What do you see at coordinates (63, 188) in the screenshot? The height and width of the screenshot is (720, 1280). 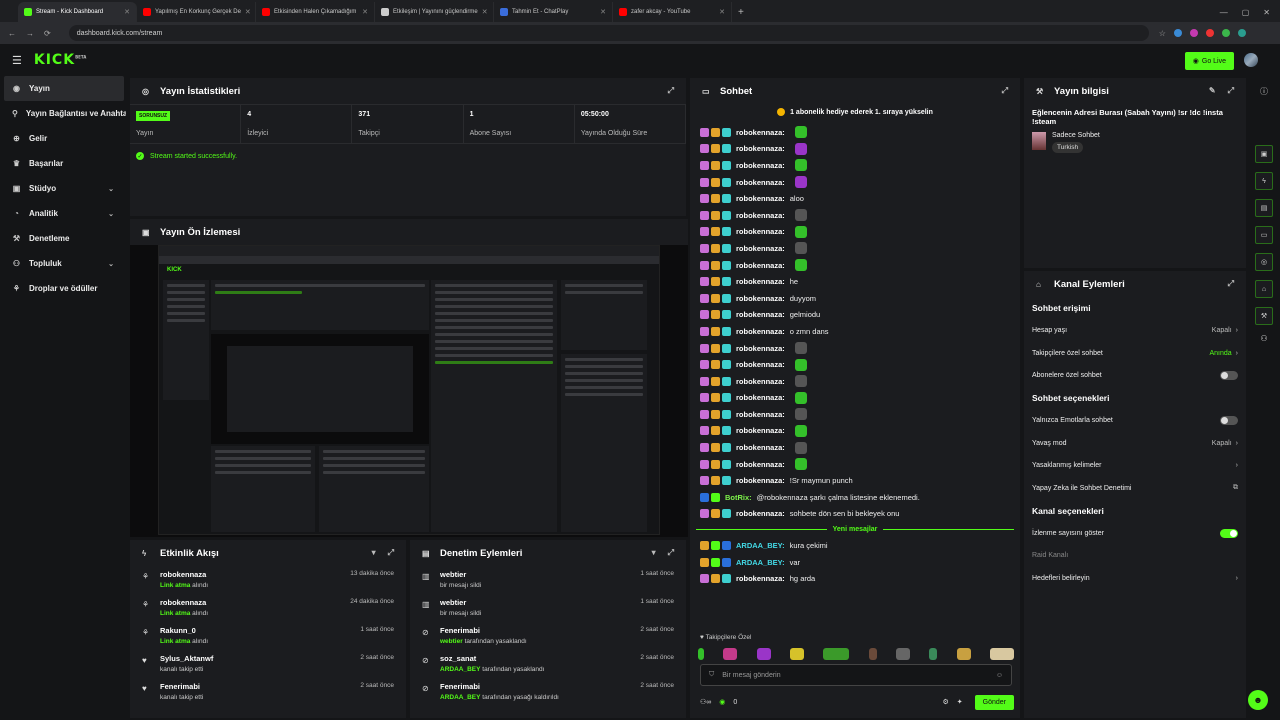 I see `sidebar-item: ▣ Stüdyo ⌄` at bounding box center [63, 188].